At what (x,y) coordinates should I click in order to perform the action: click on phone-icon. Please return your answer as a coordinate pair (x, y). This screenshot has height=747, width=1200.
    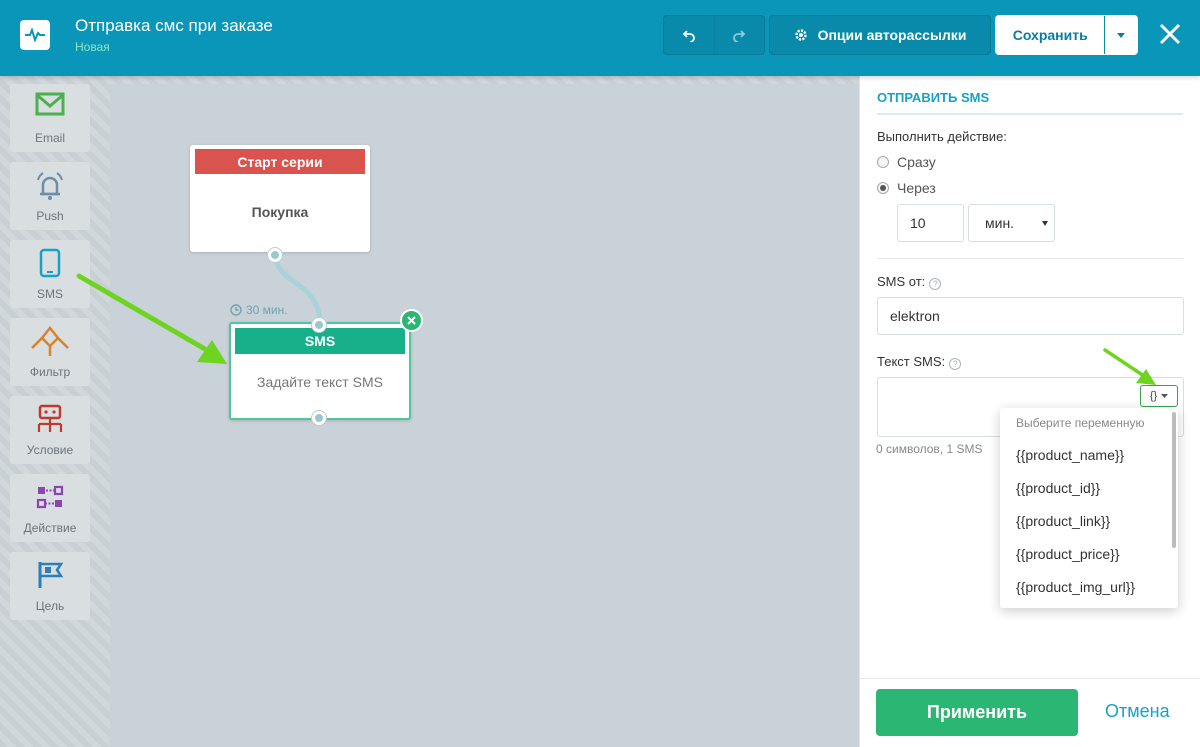
    Looking at the image, I should click on (50, 263).